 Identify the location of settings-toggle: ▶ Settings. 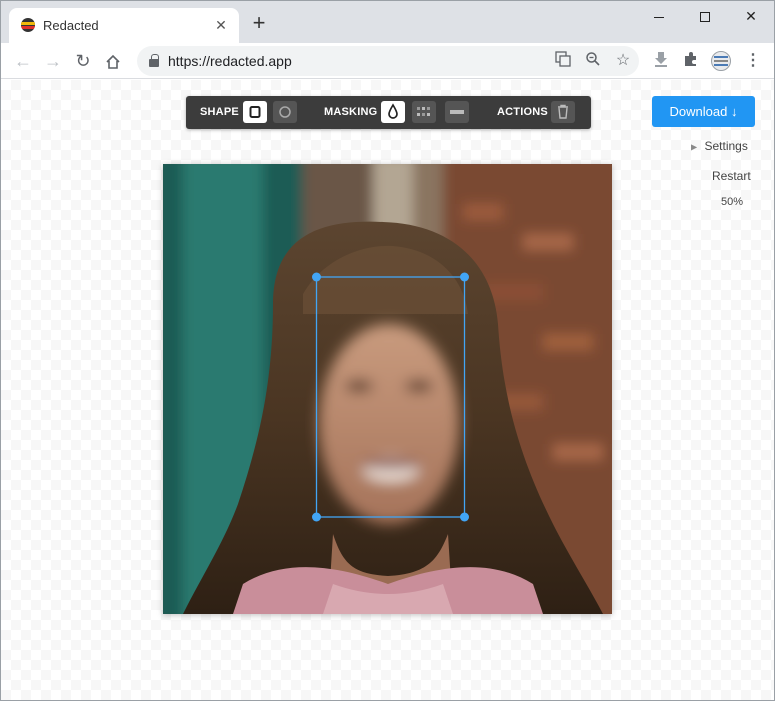
(719, 146).